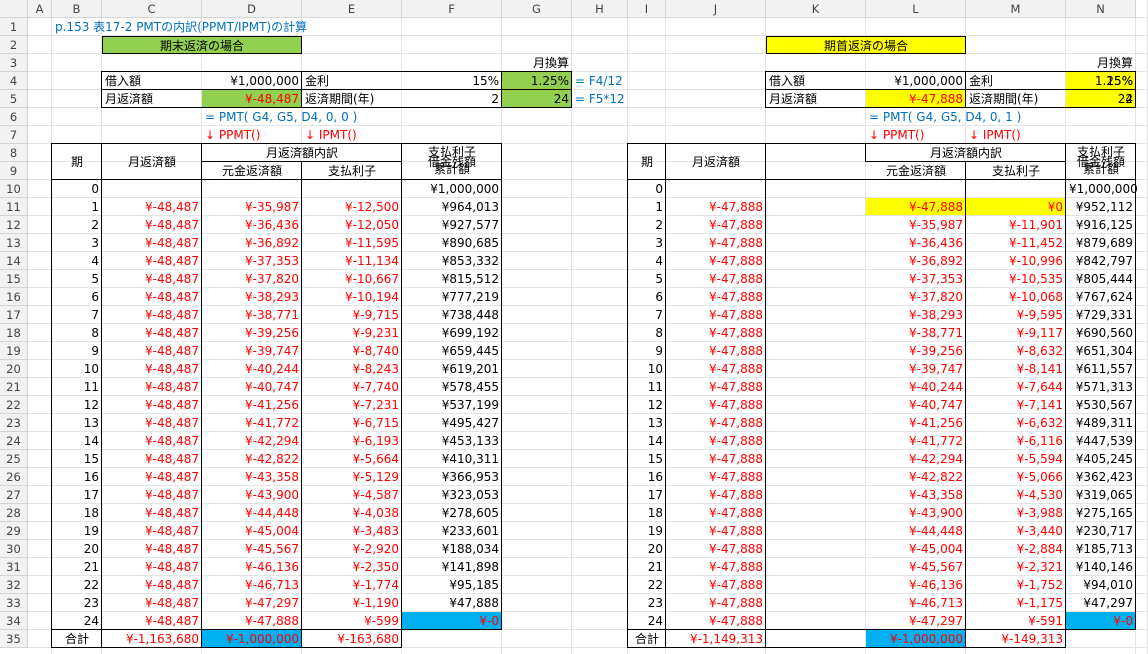 The width and height of the screenshot is (1148, 654). What do you see at coordinates (1101, 279) in the screenshot?
I see `right-balance-cell: ¥805,444` at bounding box center [1101, 279].